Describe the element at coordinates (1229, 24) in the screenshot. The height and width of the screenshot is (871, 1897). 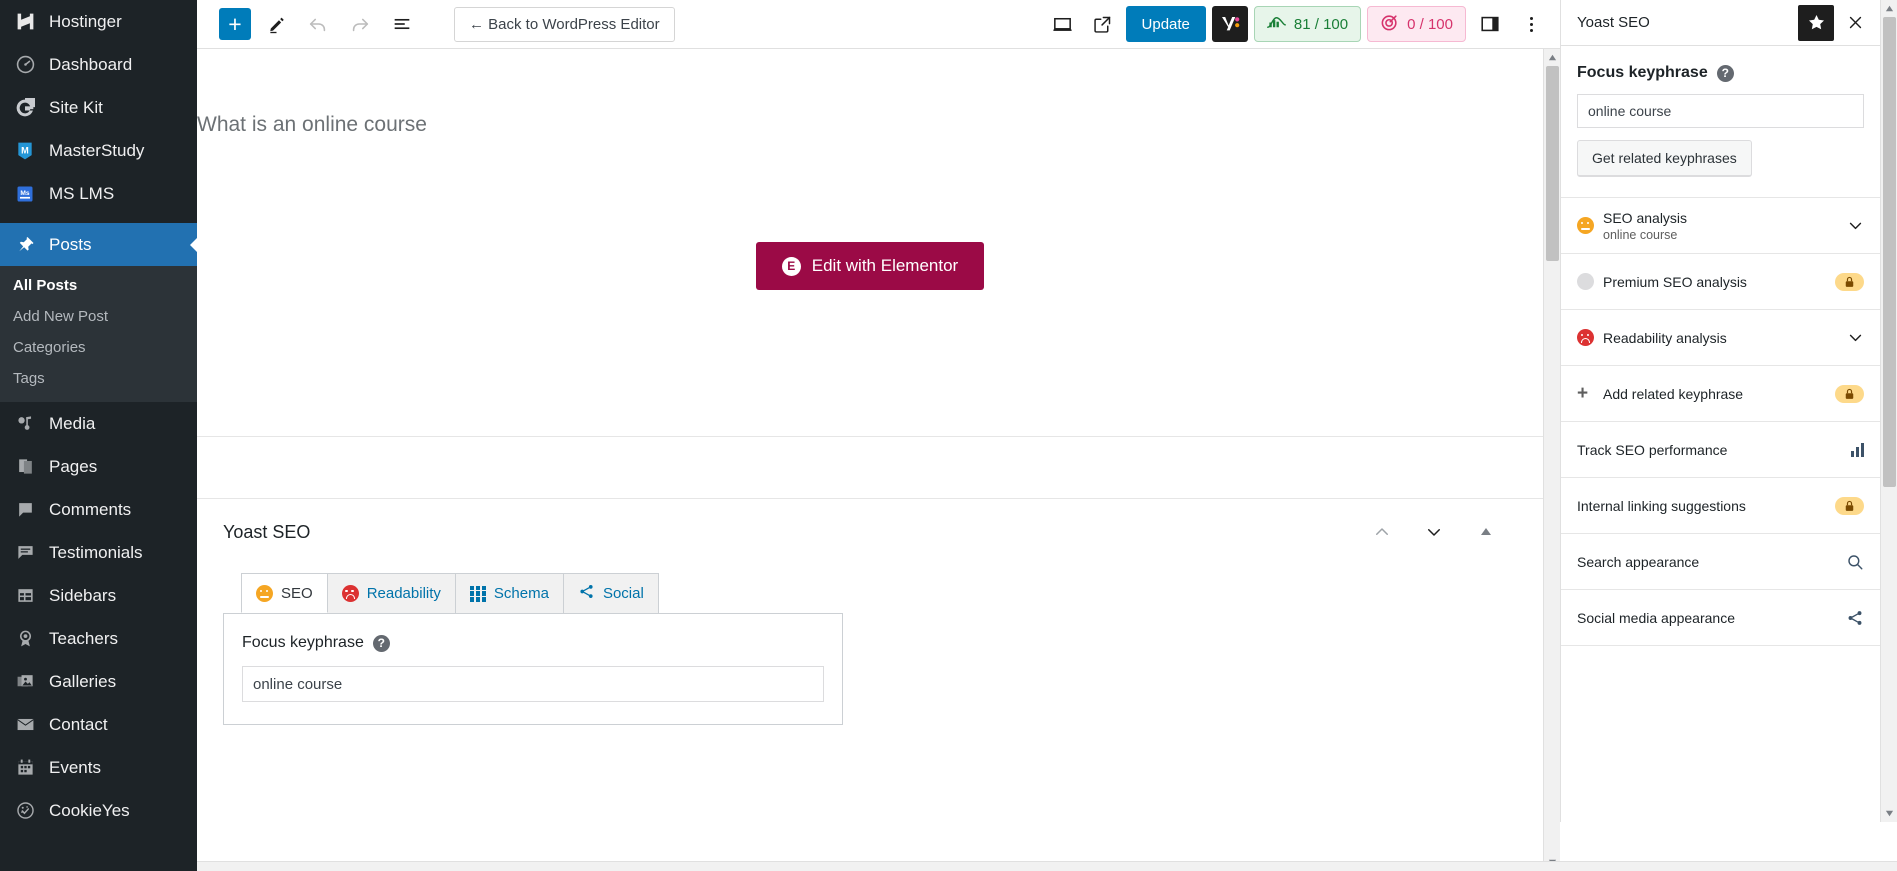
I see `yoast-logo-icon` at that location.